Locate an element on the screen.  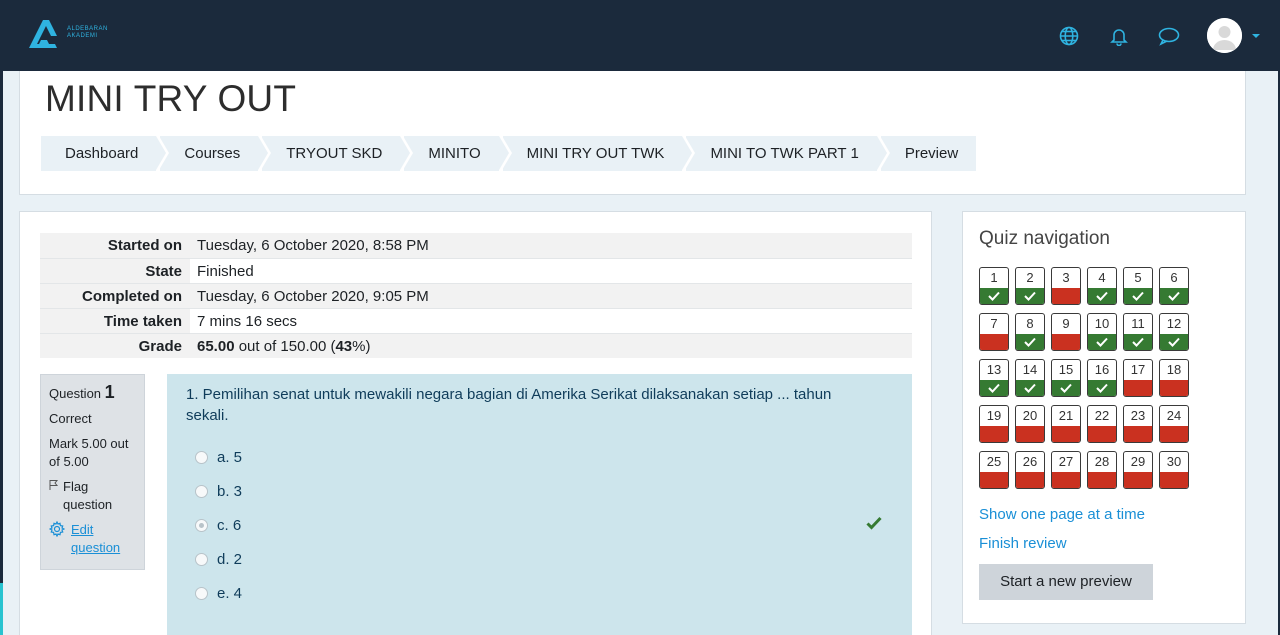
quiz-nav-question-button: 4 is located at coordinates (1102, 286).